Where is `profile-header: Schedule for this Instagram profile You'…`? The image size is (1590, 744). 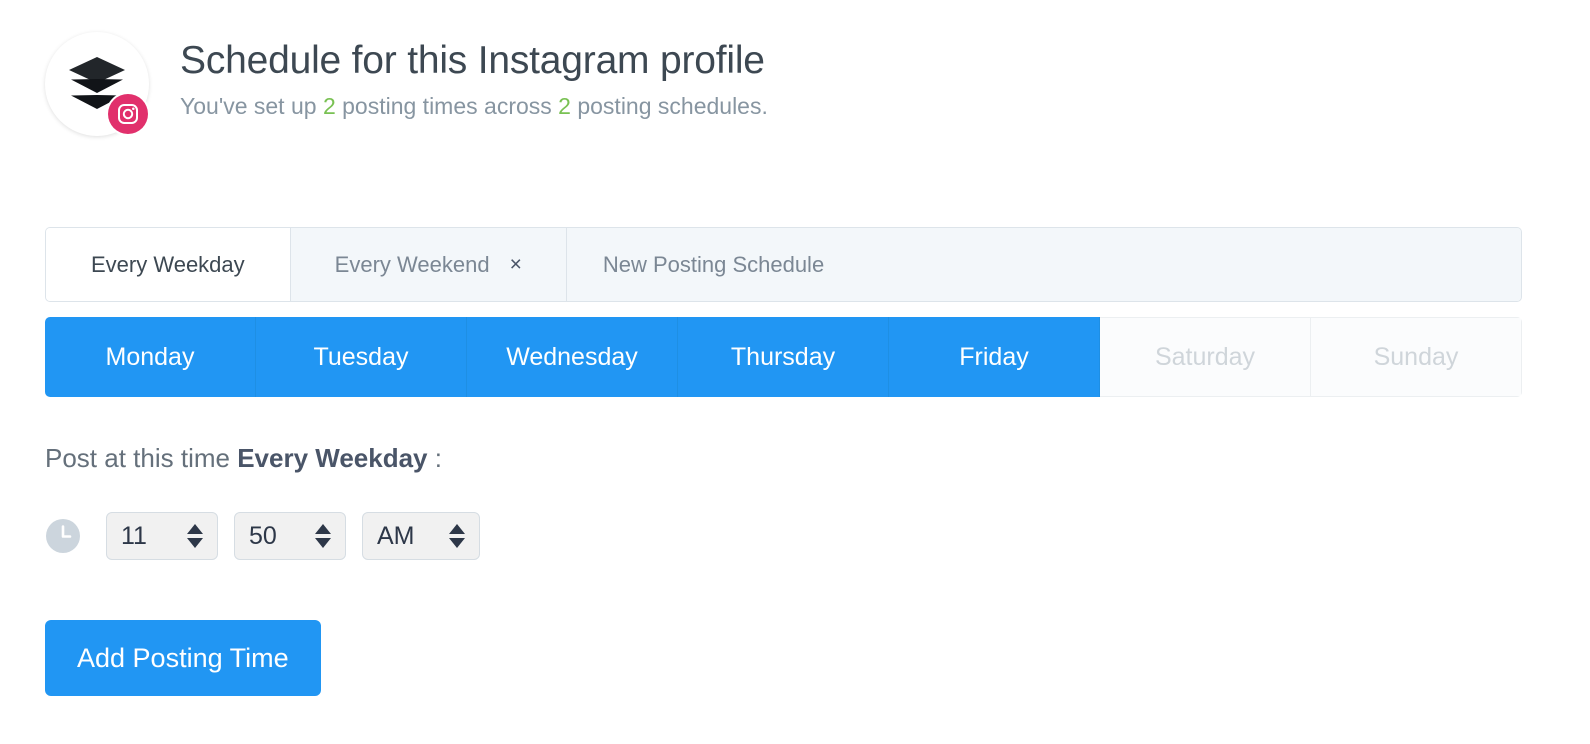
profile-header: Schedule for this Instagram profile You'… is located at coordinates (406, 84).